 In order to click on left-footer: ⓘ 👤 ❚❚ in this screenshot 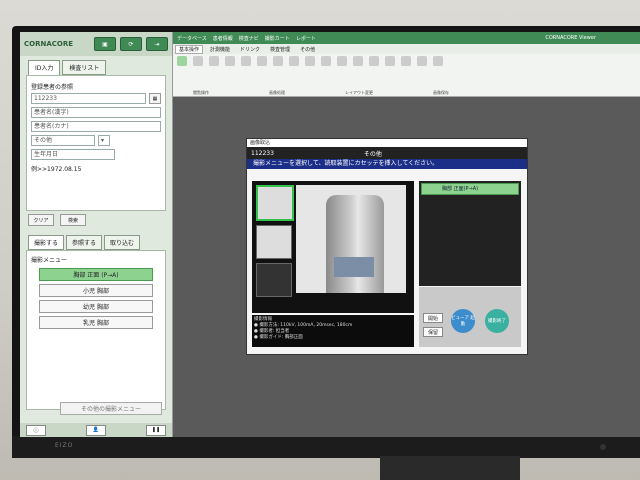, I will do `click(96, 430)`.